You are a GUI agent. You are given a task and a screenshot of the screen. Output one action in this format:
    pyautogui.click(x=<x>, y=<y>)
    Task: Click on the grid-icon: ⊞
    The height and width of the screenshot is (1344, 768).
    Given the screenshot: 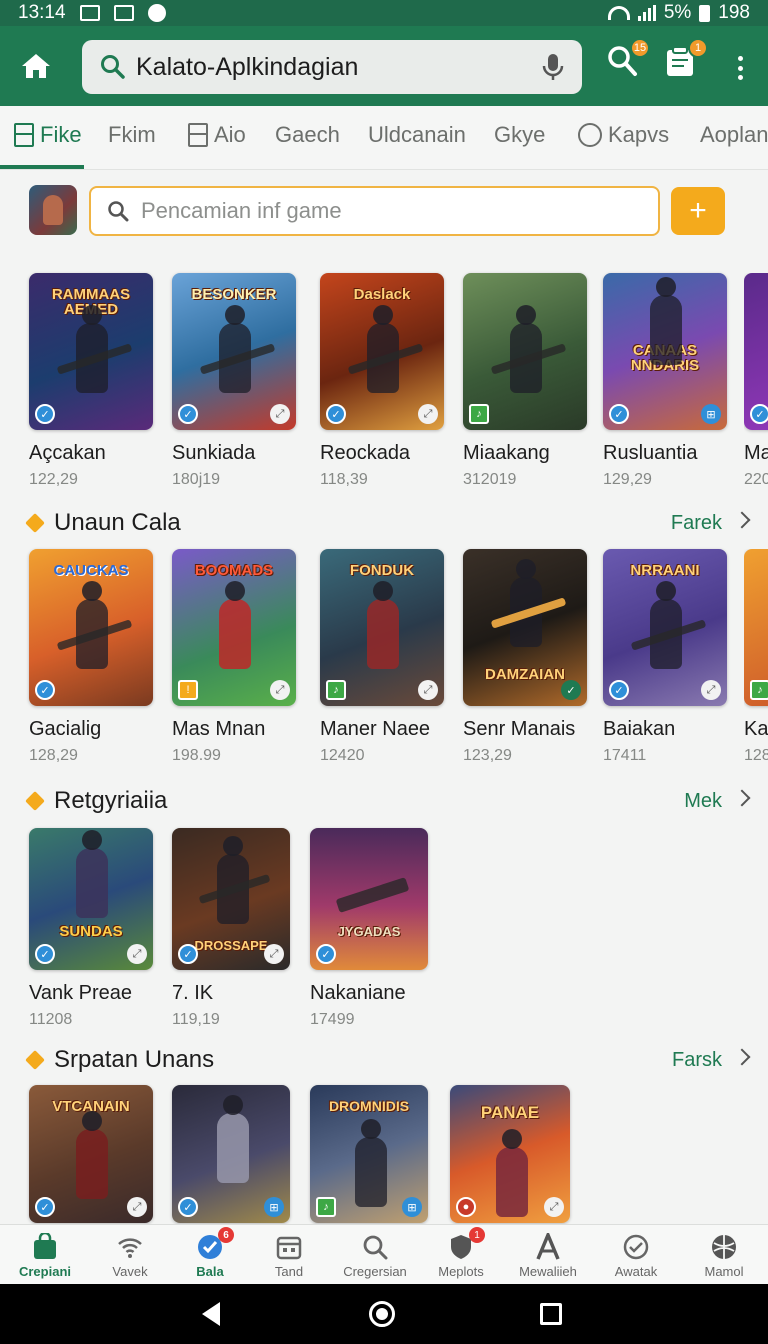 What is the action you would take?
    pyautogui.click(x=412, y=1207)
    